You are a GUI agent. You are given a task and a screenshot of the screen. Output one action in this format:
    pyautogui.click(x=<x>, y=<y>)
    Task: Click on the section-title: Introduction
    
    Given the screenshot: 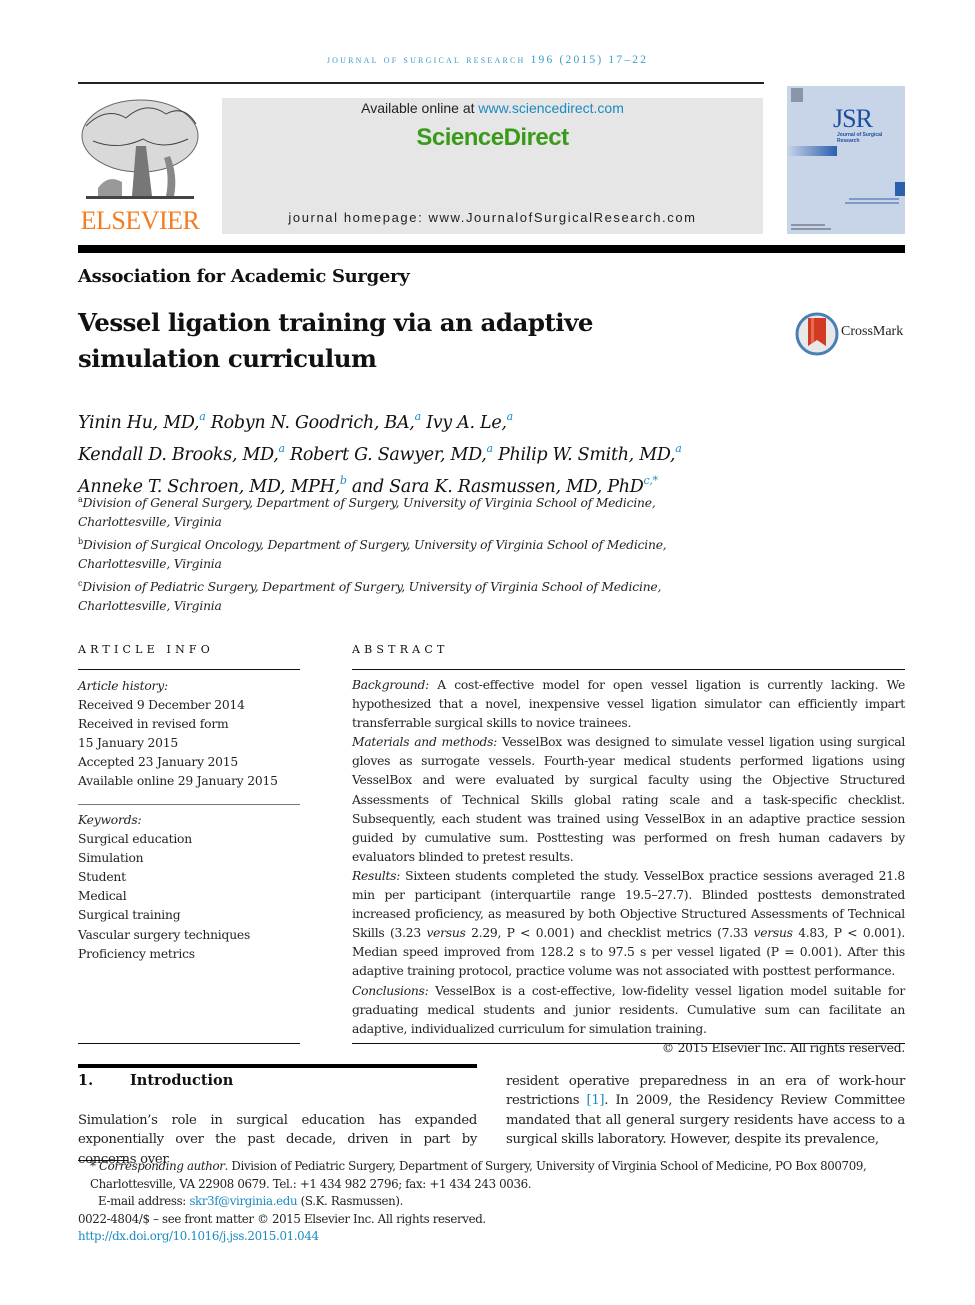 What is the action you would take?
    pyautogui.click(x=182, y=1080)
    